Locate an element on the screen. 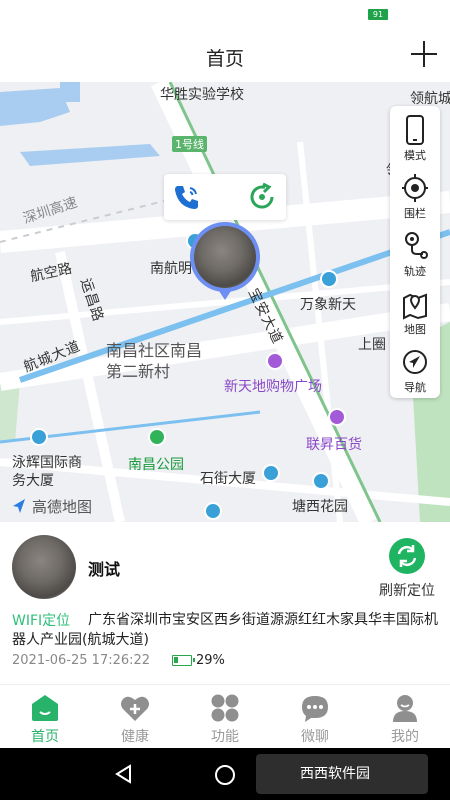 The image size is (450, 800). bottom-nav: 首页 健康 功能 微聊 我的 is located at coordinates (225, 716).